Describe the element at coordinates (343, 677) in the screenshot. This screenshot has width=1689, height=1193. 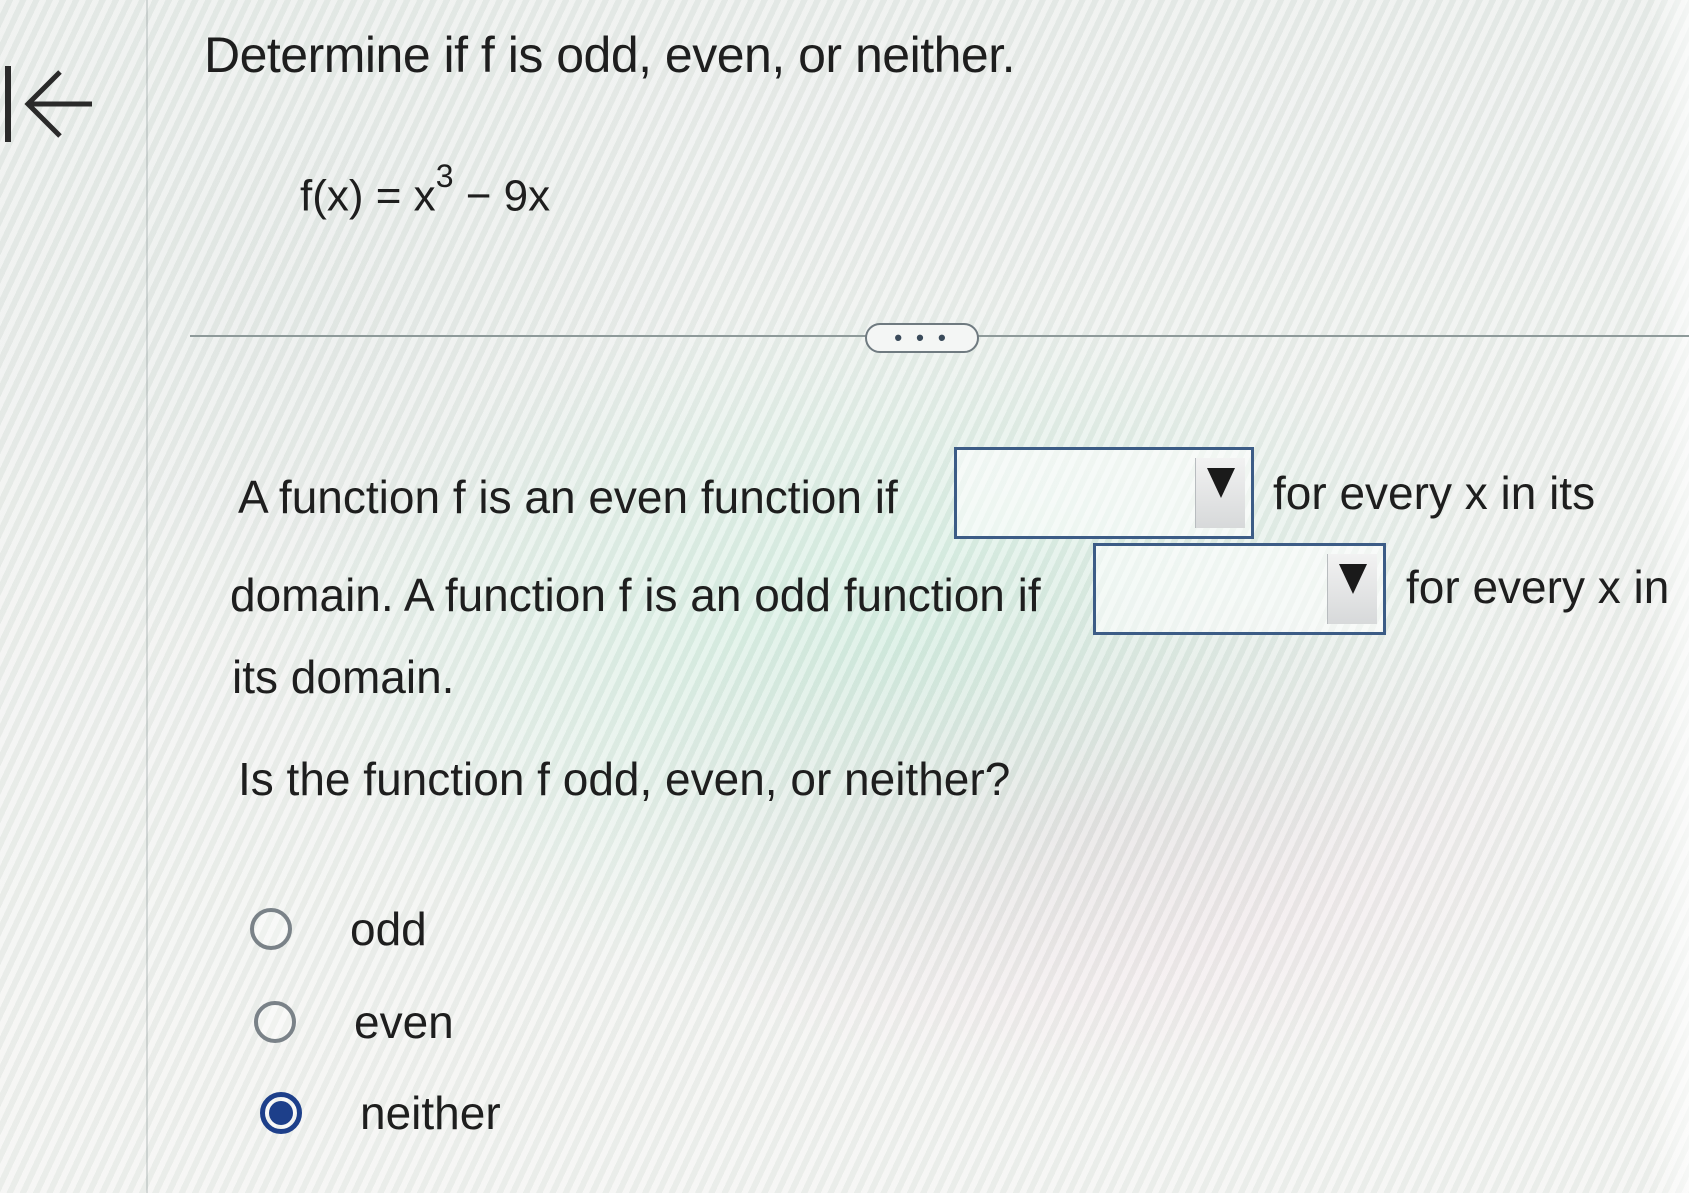
I see `definition-domain-end: its domain.` at that location.